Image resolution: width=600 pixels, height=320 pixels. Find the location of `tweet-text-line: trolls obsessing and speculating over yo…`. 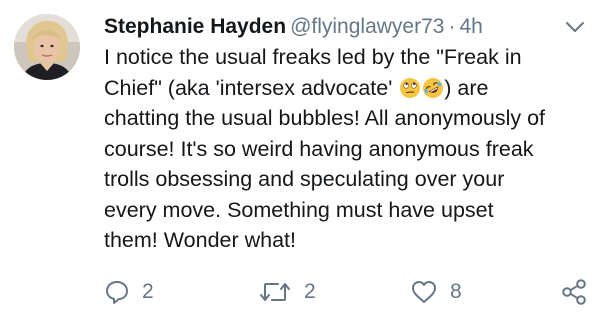

tweet-text-line: trolls obsessing and speculating over yo… is located at coordinates (304, 179).